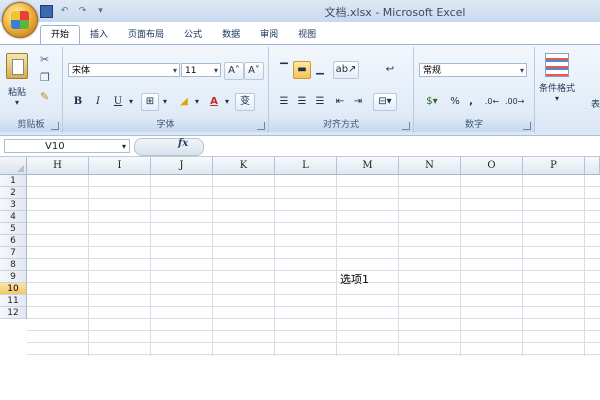 The image size is (600, 400). I want to click on clipboard-icon, so click(17, 66).